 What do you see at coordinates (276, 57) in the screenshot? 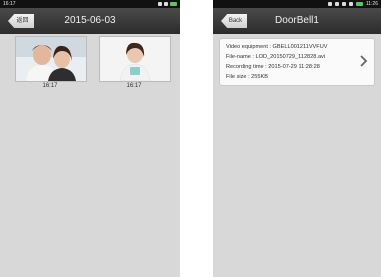
I see `file-name: File-name : LOD_20150729_112828.avi` at bounding box center [276, 57].